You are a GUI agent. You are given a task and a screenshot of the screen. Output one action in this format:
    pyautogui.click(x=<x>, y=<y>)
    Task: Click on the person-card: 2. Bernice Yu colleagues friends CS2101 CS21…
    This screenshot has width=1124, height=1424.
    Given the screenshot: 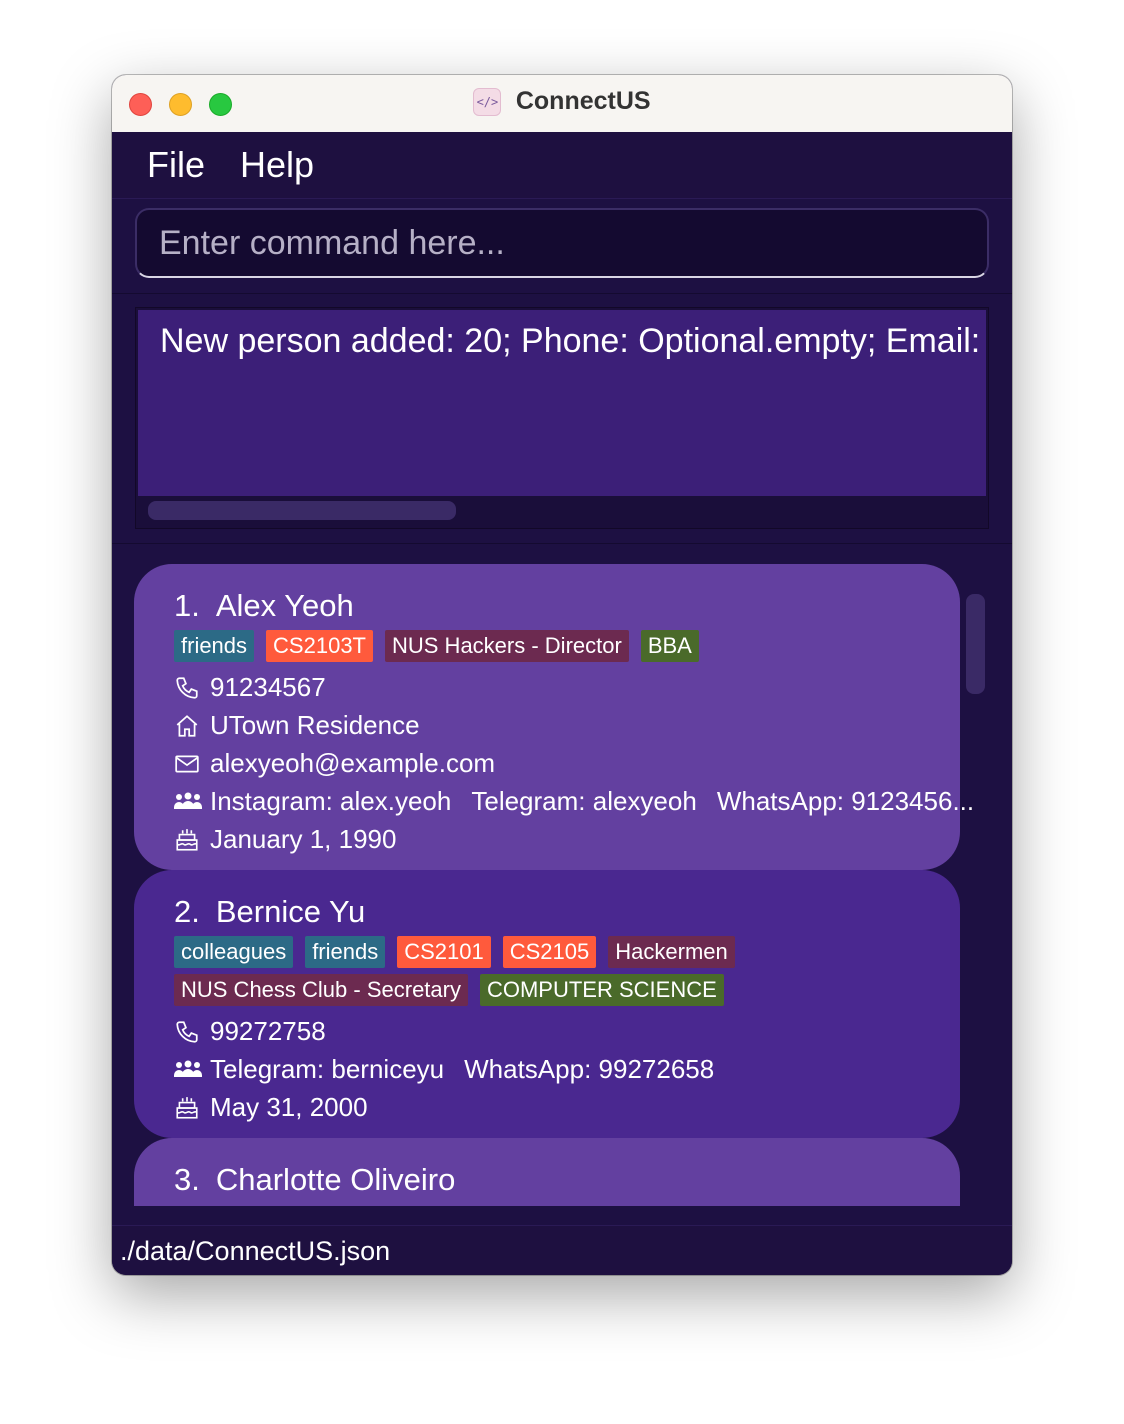 What is the action you would take?
    pyautogui.click(x=547, y=1004)
    